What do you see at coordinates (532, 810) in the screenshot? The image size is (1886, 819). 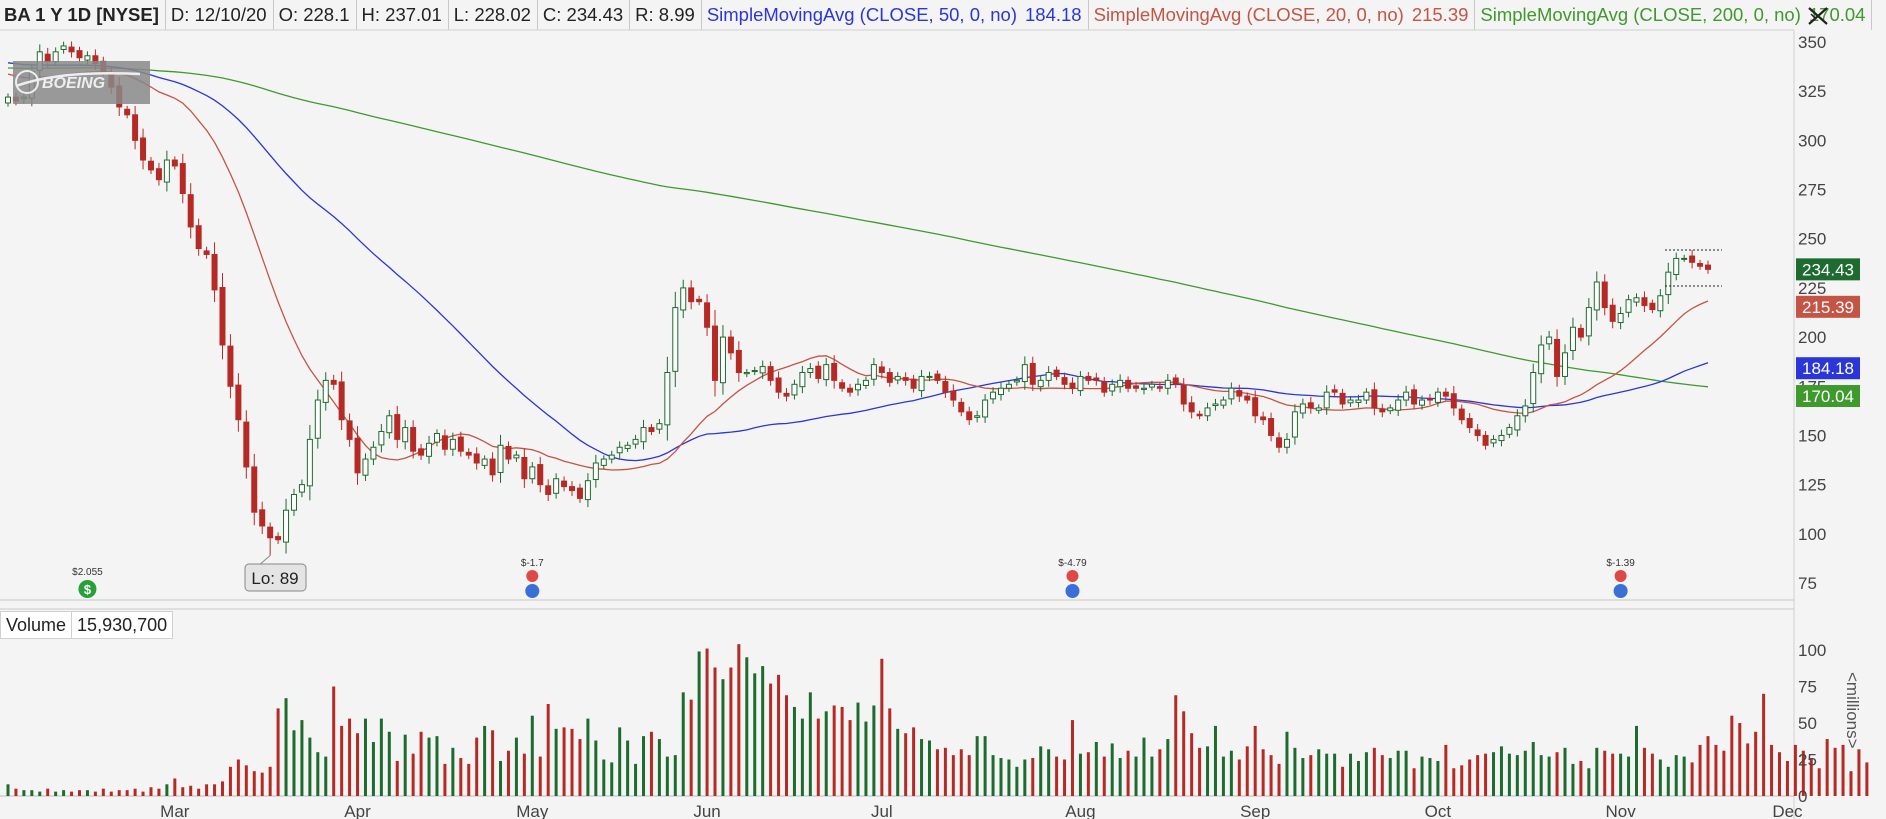 I see `month-tick-label: May` at bounding box center [532, 810].